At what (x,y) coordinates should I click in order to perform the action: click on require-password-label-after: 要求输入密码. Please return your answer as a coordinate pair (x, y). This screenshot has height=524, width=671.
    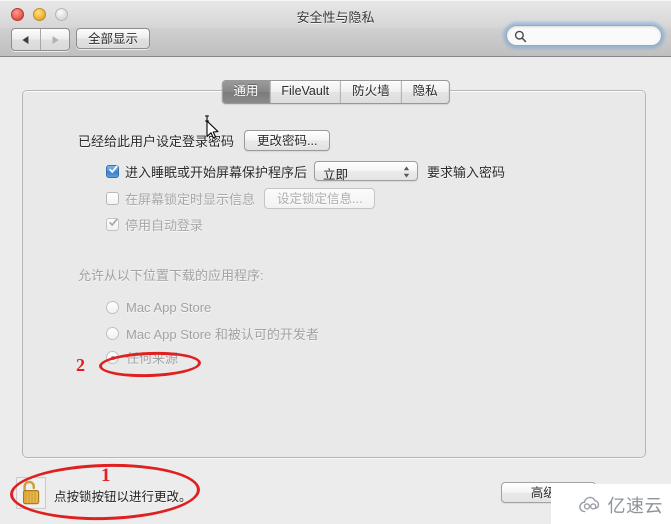
    Looking at the image, I should click on (466, 172).